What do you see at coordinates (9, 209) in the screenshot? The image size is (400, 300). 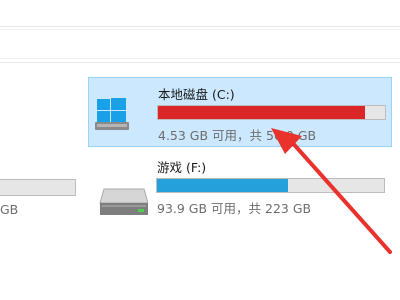 I see `partial-drive-info: GB` at bounding box center [9, 209].